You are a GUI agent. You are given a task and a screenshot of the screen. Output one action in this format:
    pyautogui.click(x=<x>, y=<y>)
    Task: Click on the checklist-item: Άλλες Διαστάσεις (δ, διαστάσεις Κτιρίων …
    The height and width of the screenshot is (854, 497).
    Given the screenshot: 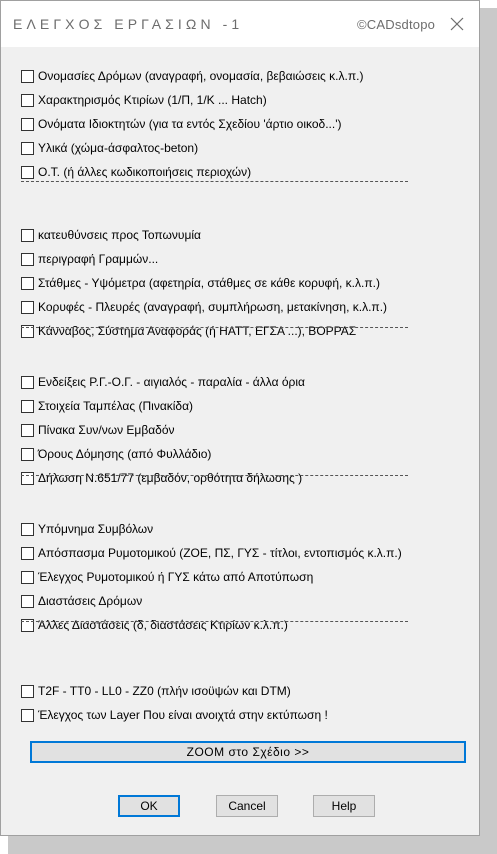 What is the action you would take?
    pyautogui.click(x=154, y=625)
    